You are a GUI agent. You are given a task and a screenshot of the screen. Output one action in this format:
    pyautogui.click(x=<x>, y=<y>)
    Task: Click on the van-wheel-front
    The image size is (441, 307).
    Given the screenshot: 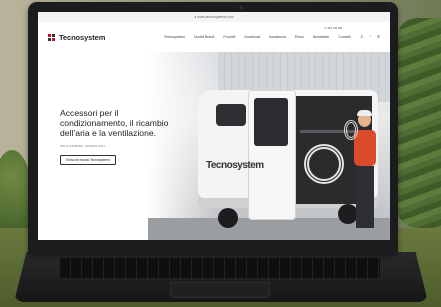 What is the action you would take?
    pyautogui.click(x=228, y=218)
    